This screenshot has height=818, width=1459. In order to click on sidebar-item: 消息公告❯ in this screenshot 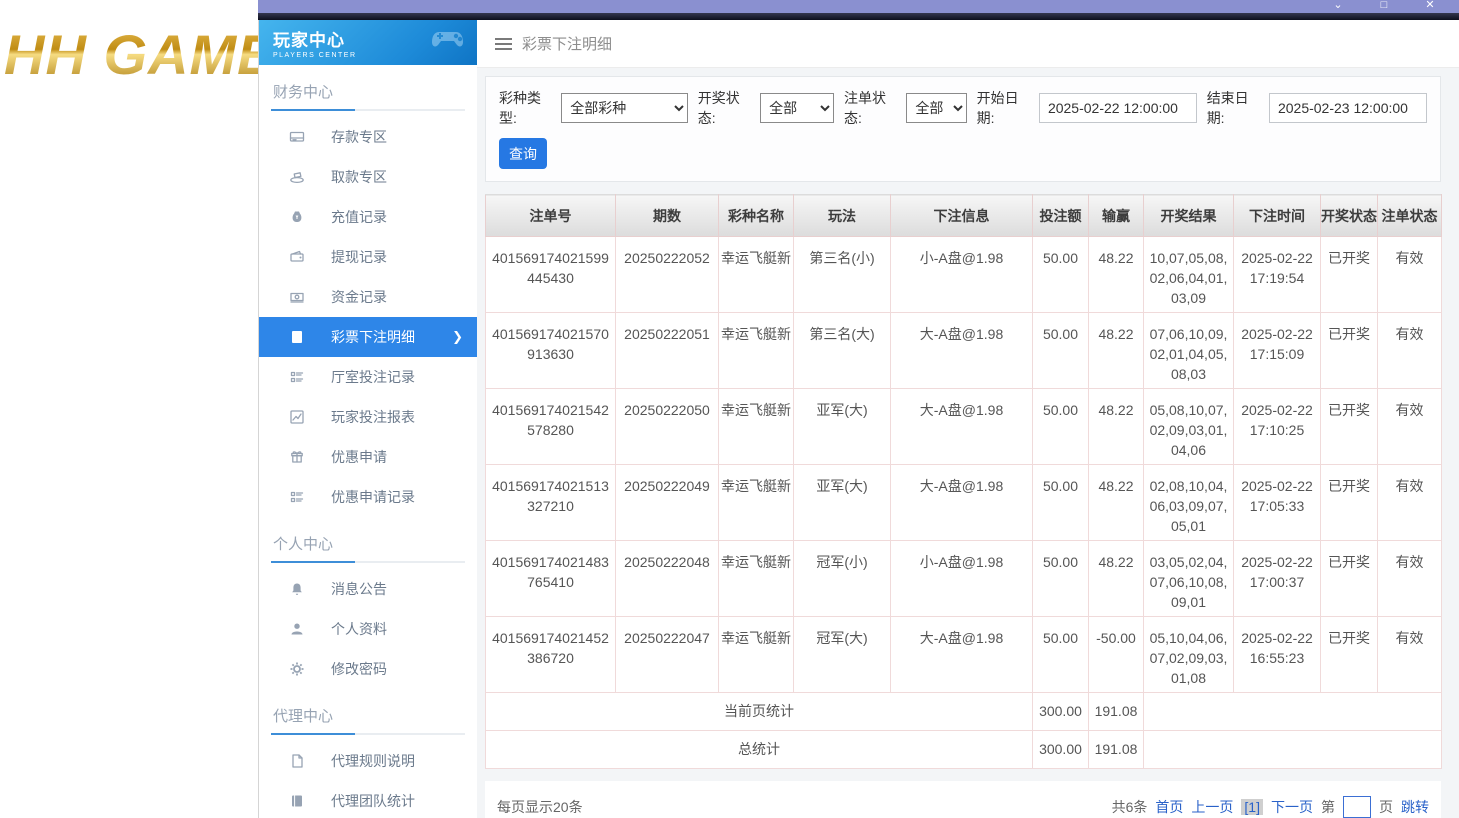, I will do `click(368, 589)`.